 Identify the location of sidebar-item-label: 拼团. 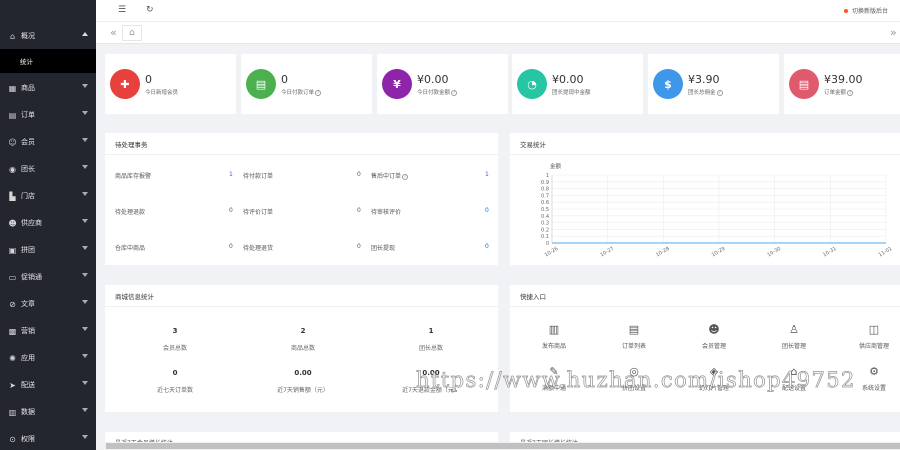
(28, 250).